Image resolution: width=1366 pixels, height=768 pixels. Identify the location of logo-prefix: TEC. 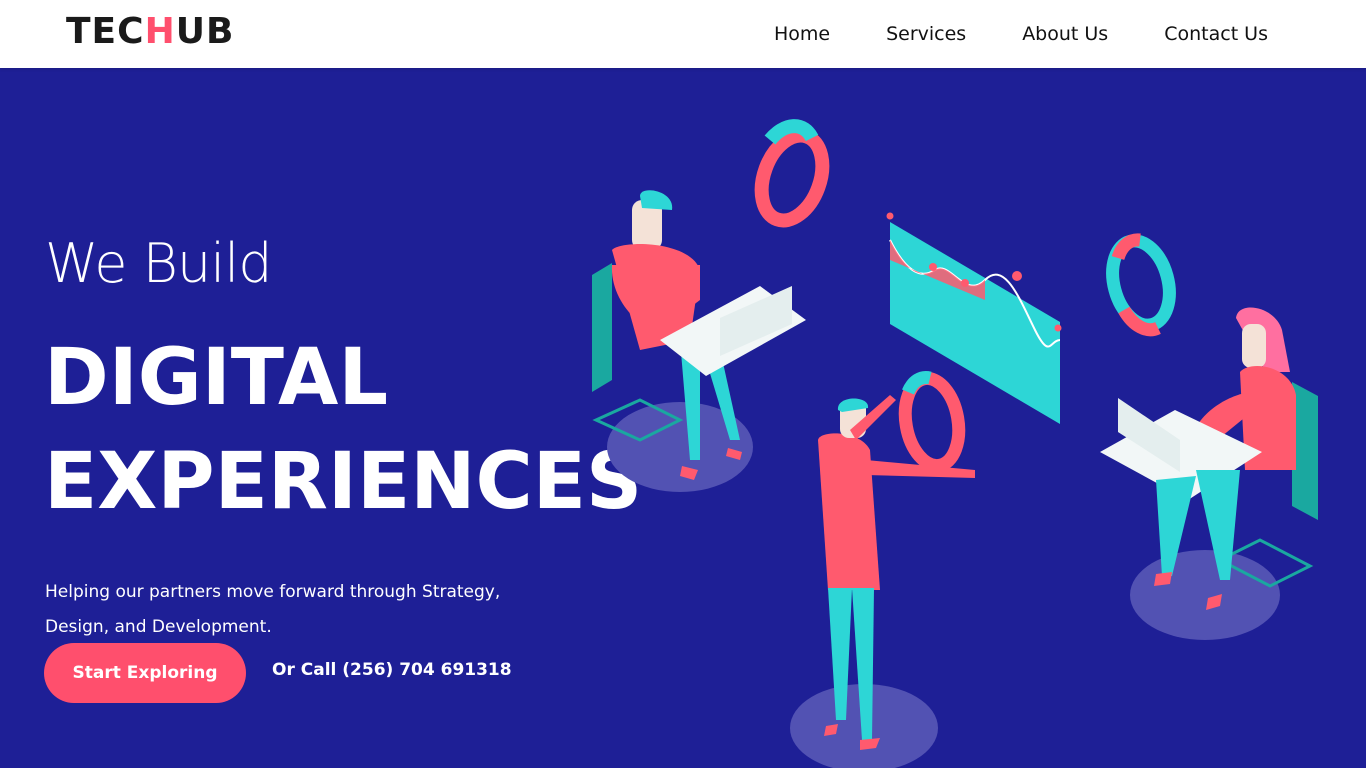
(105, 31).